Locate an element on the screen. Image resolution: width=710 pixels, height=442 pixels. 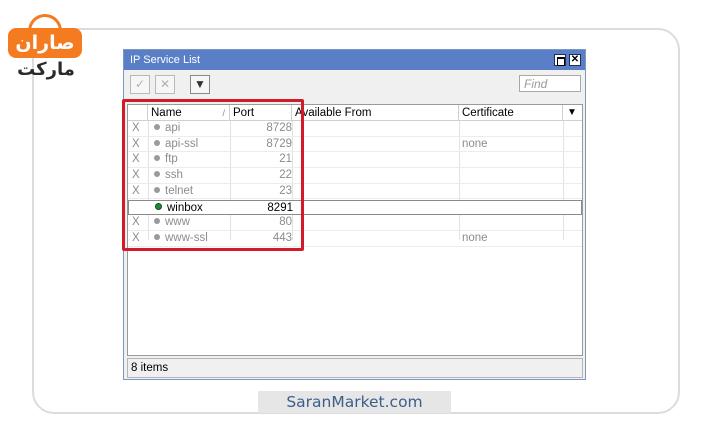
logo: صاران مارکت is located at coordinates (48, 47).